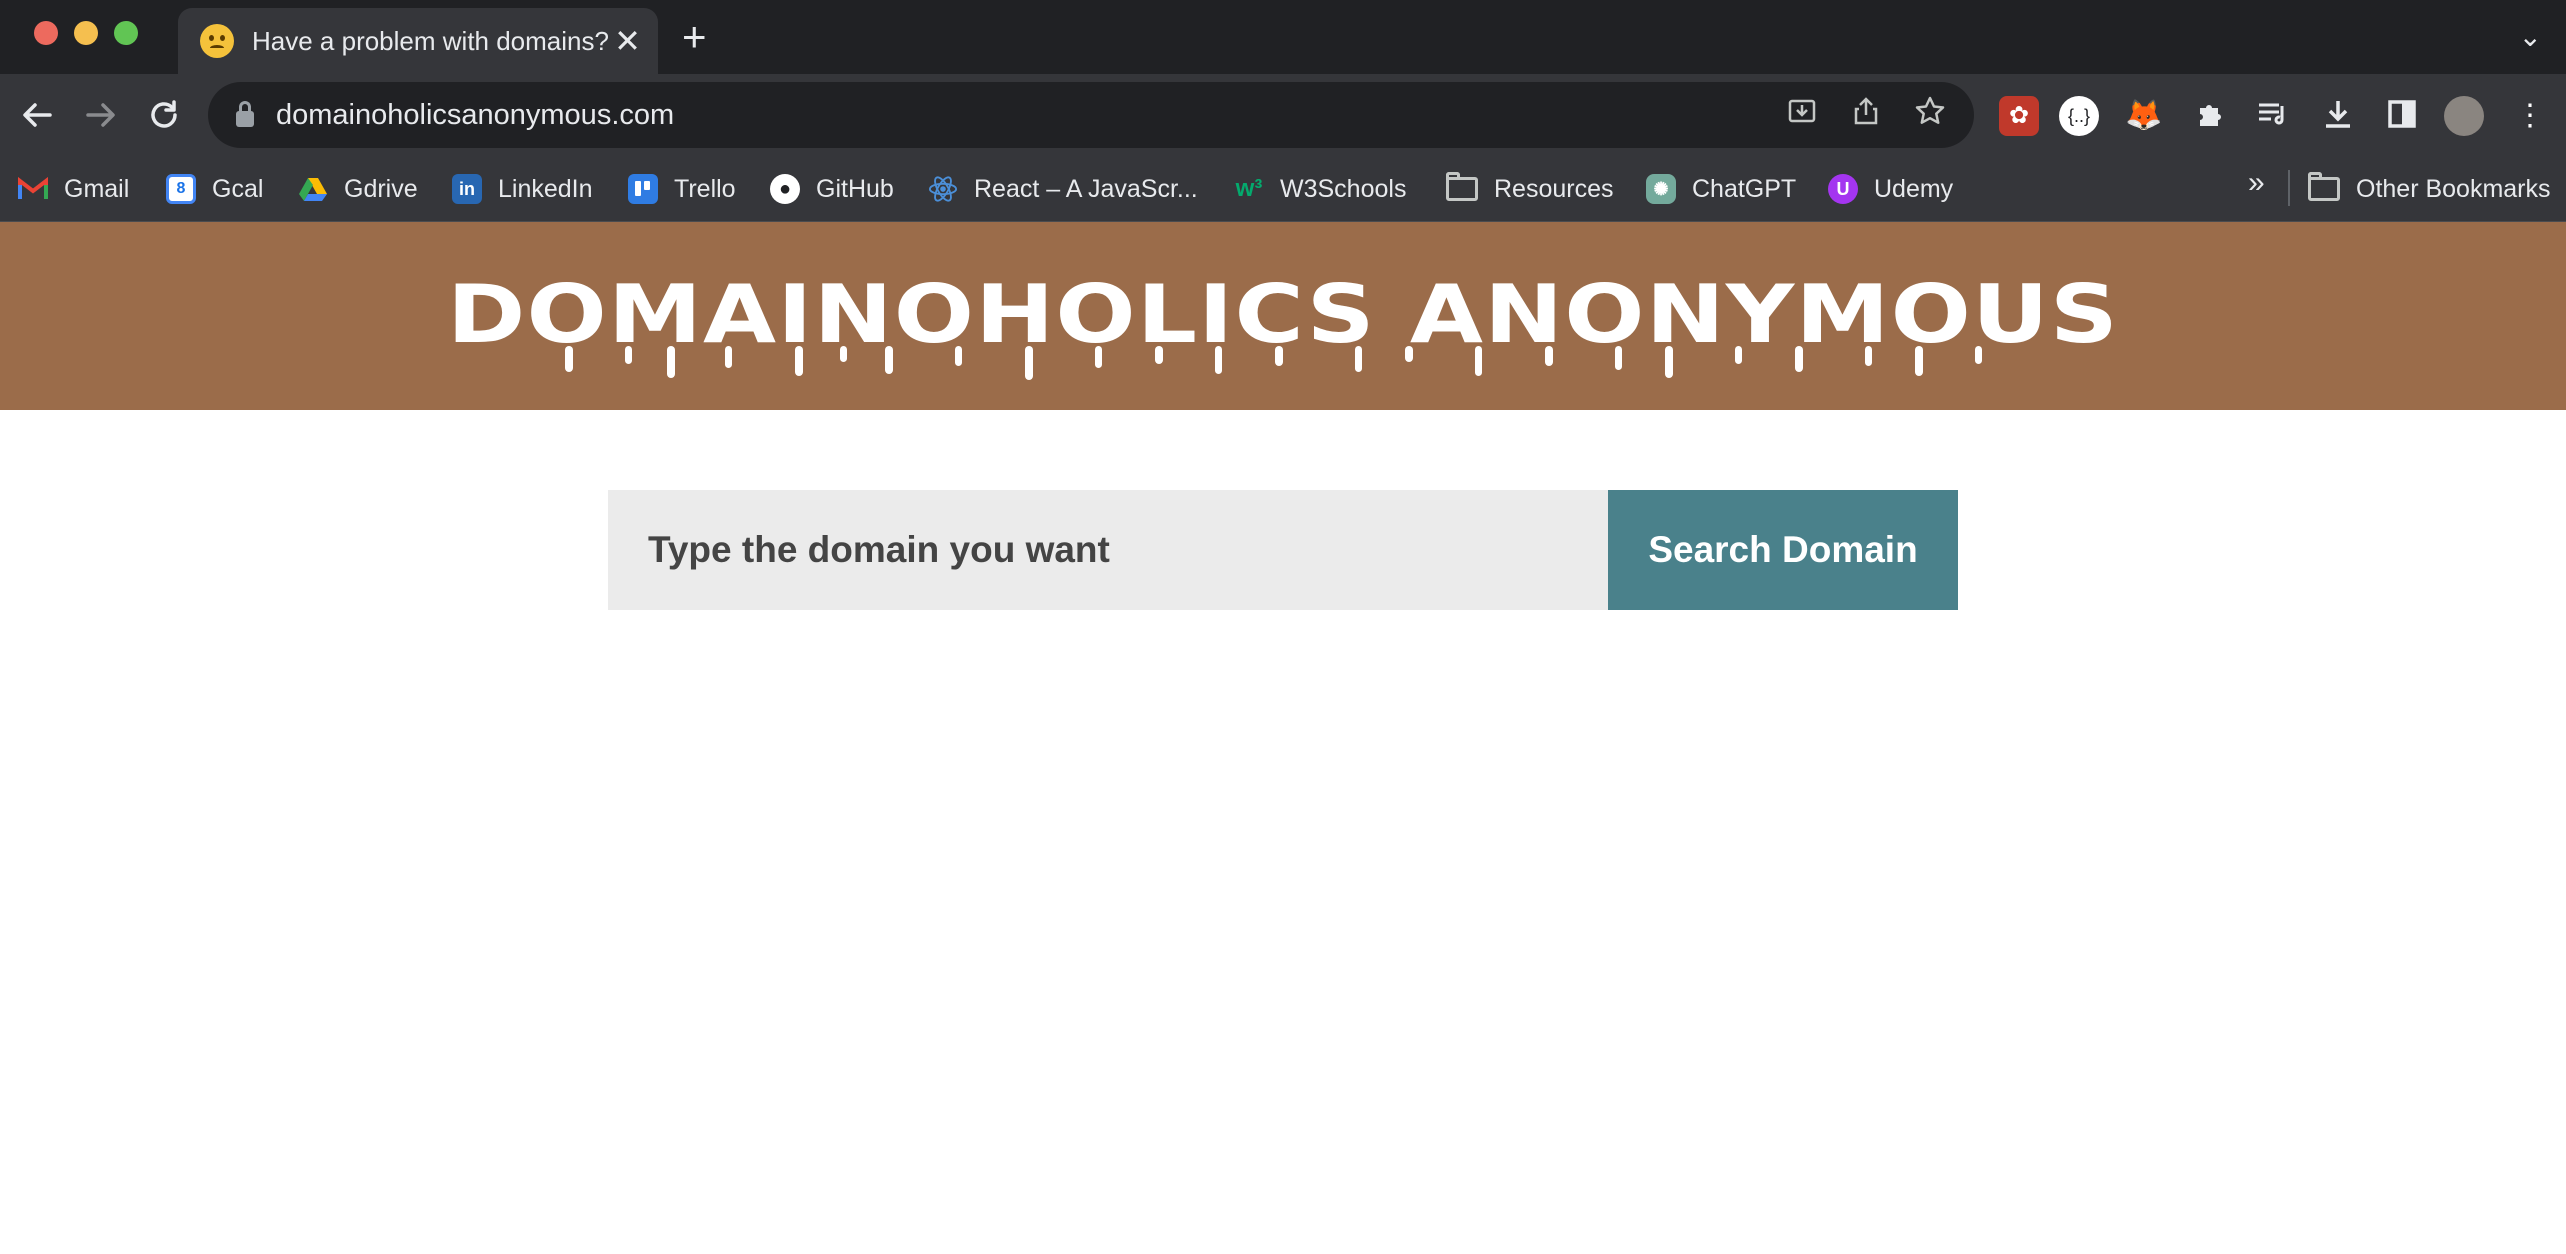 The image size is (2566, 1254). I want to click on w3schools-icon: w³, so click(1249, 188).